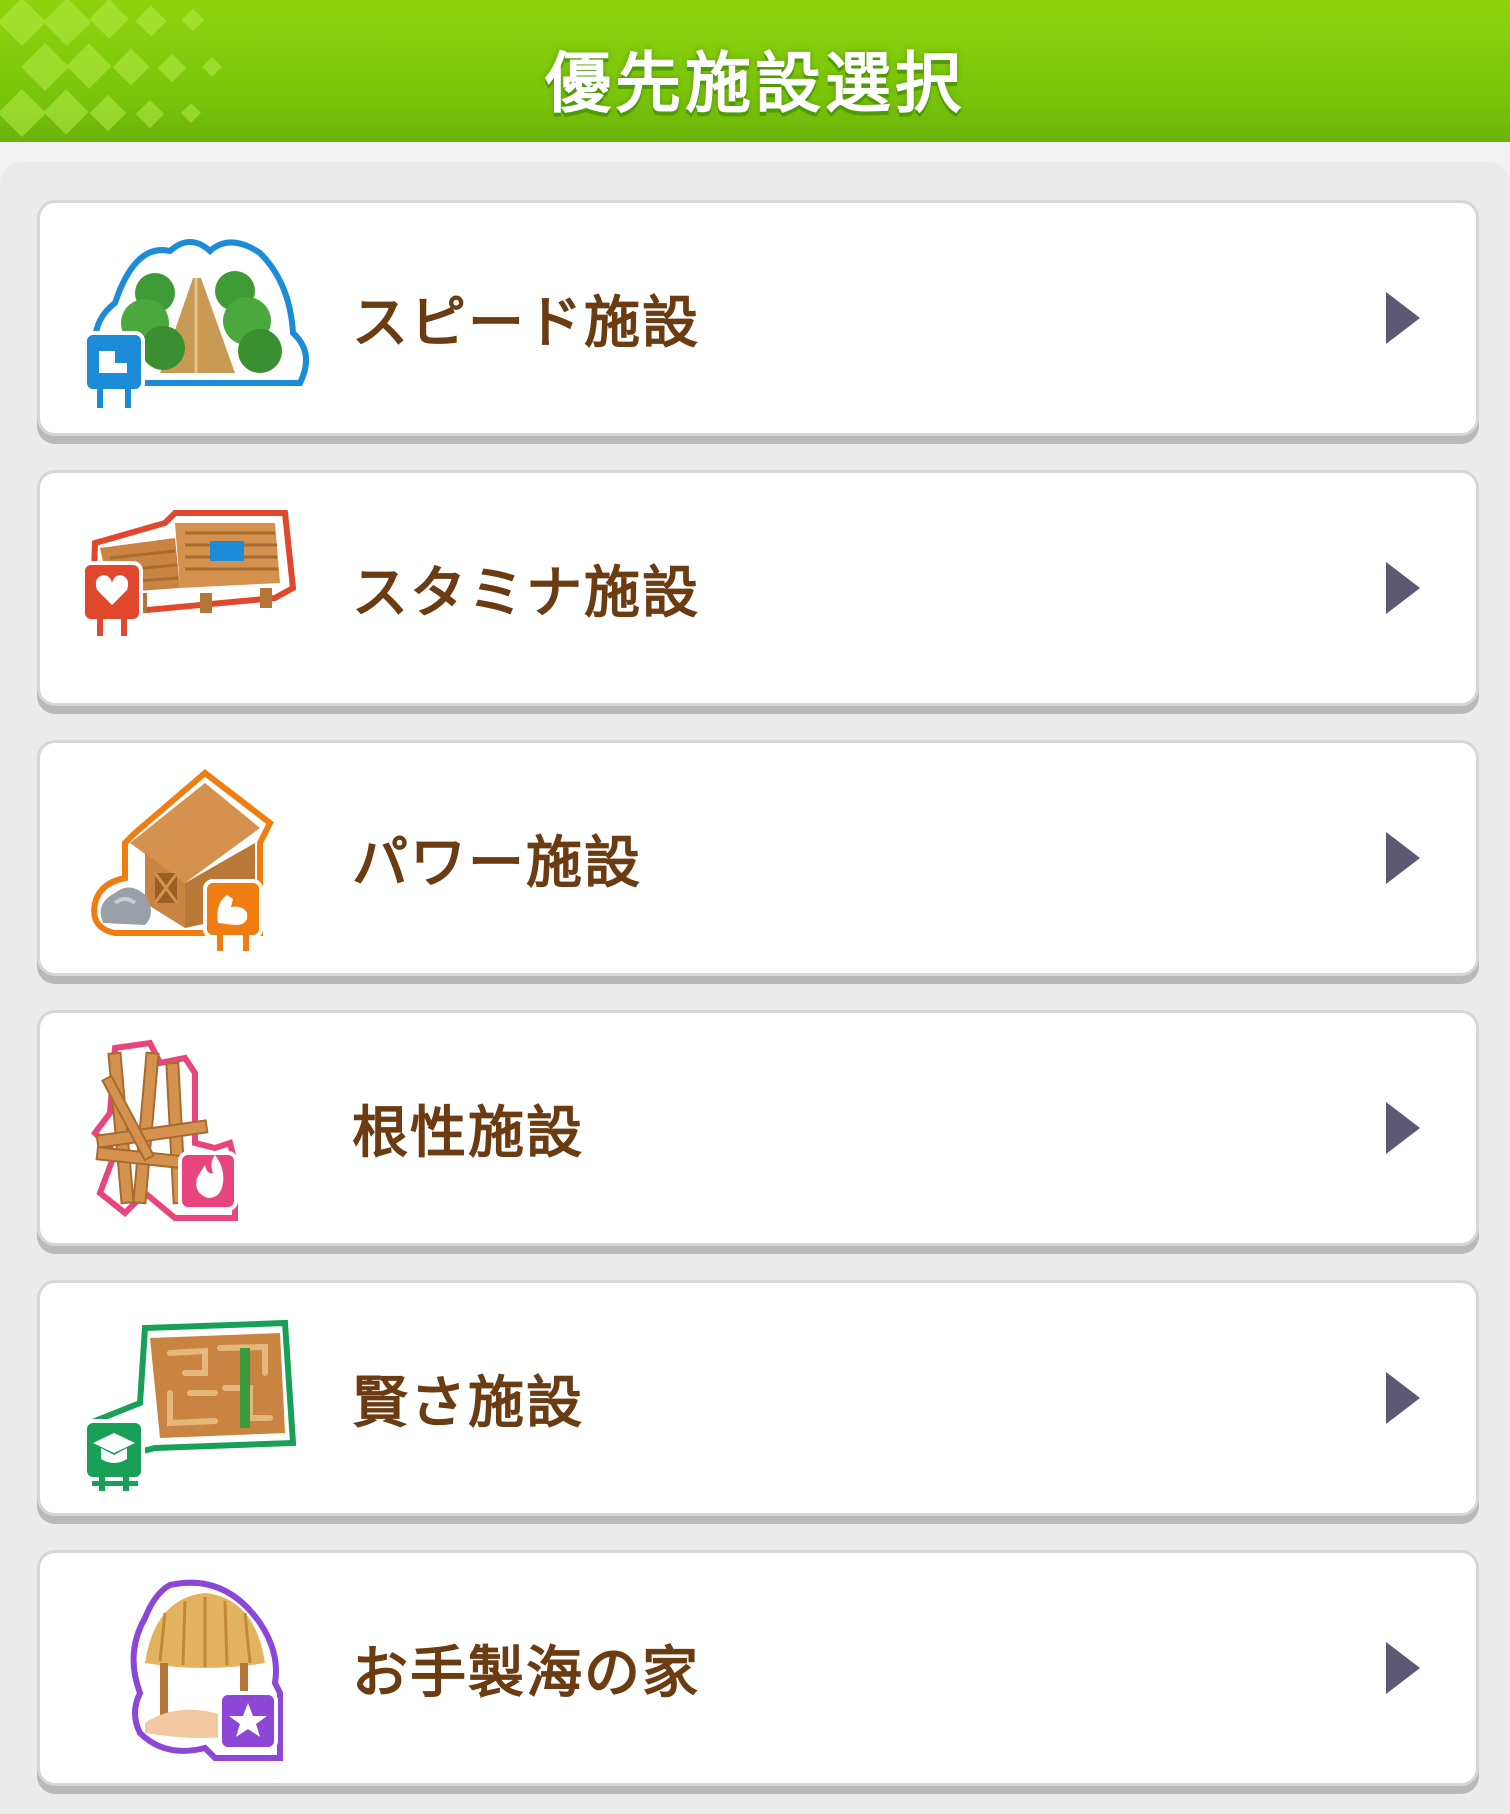  I want to click on facility-label: スピード施設, so click(526, 323).